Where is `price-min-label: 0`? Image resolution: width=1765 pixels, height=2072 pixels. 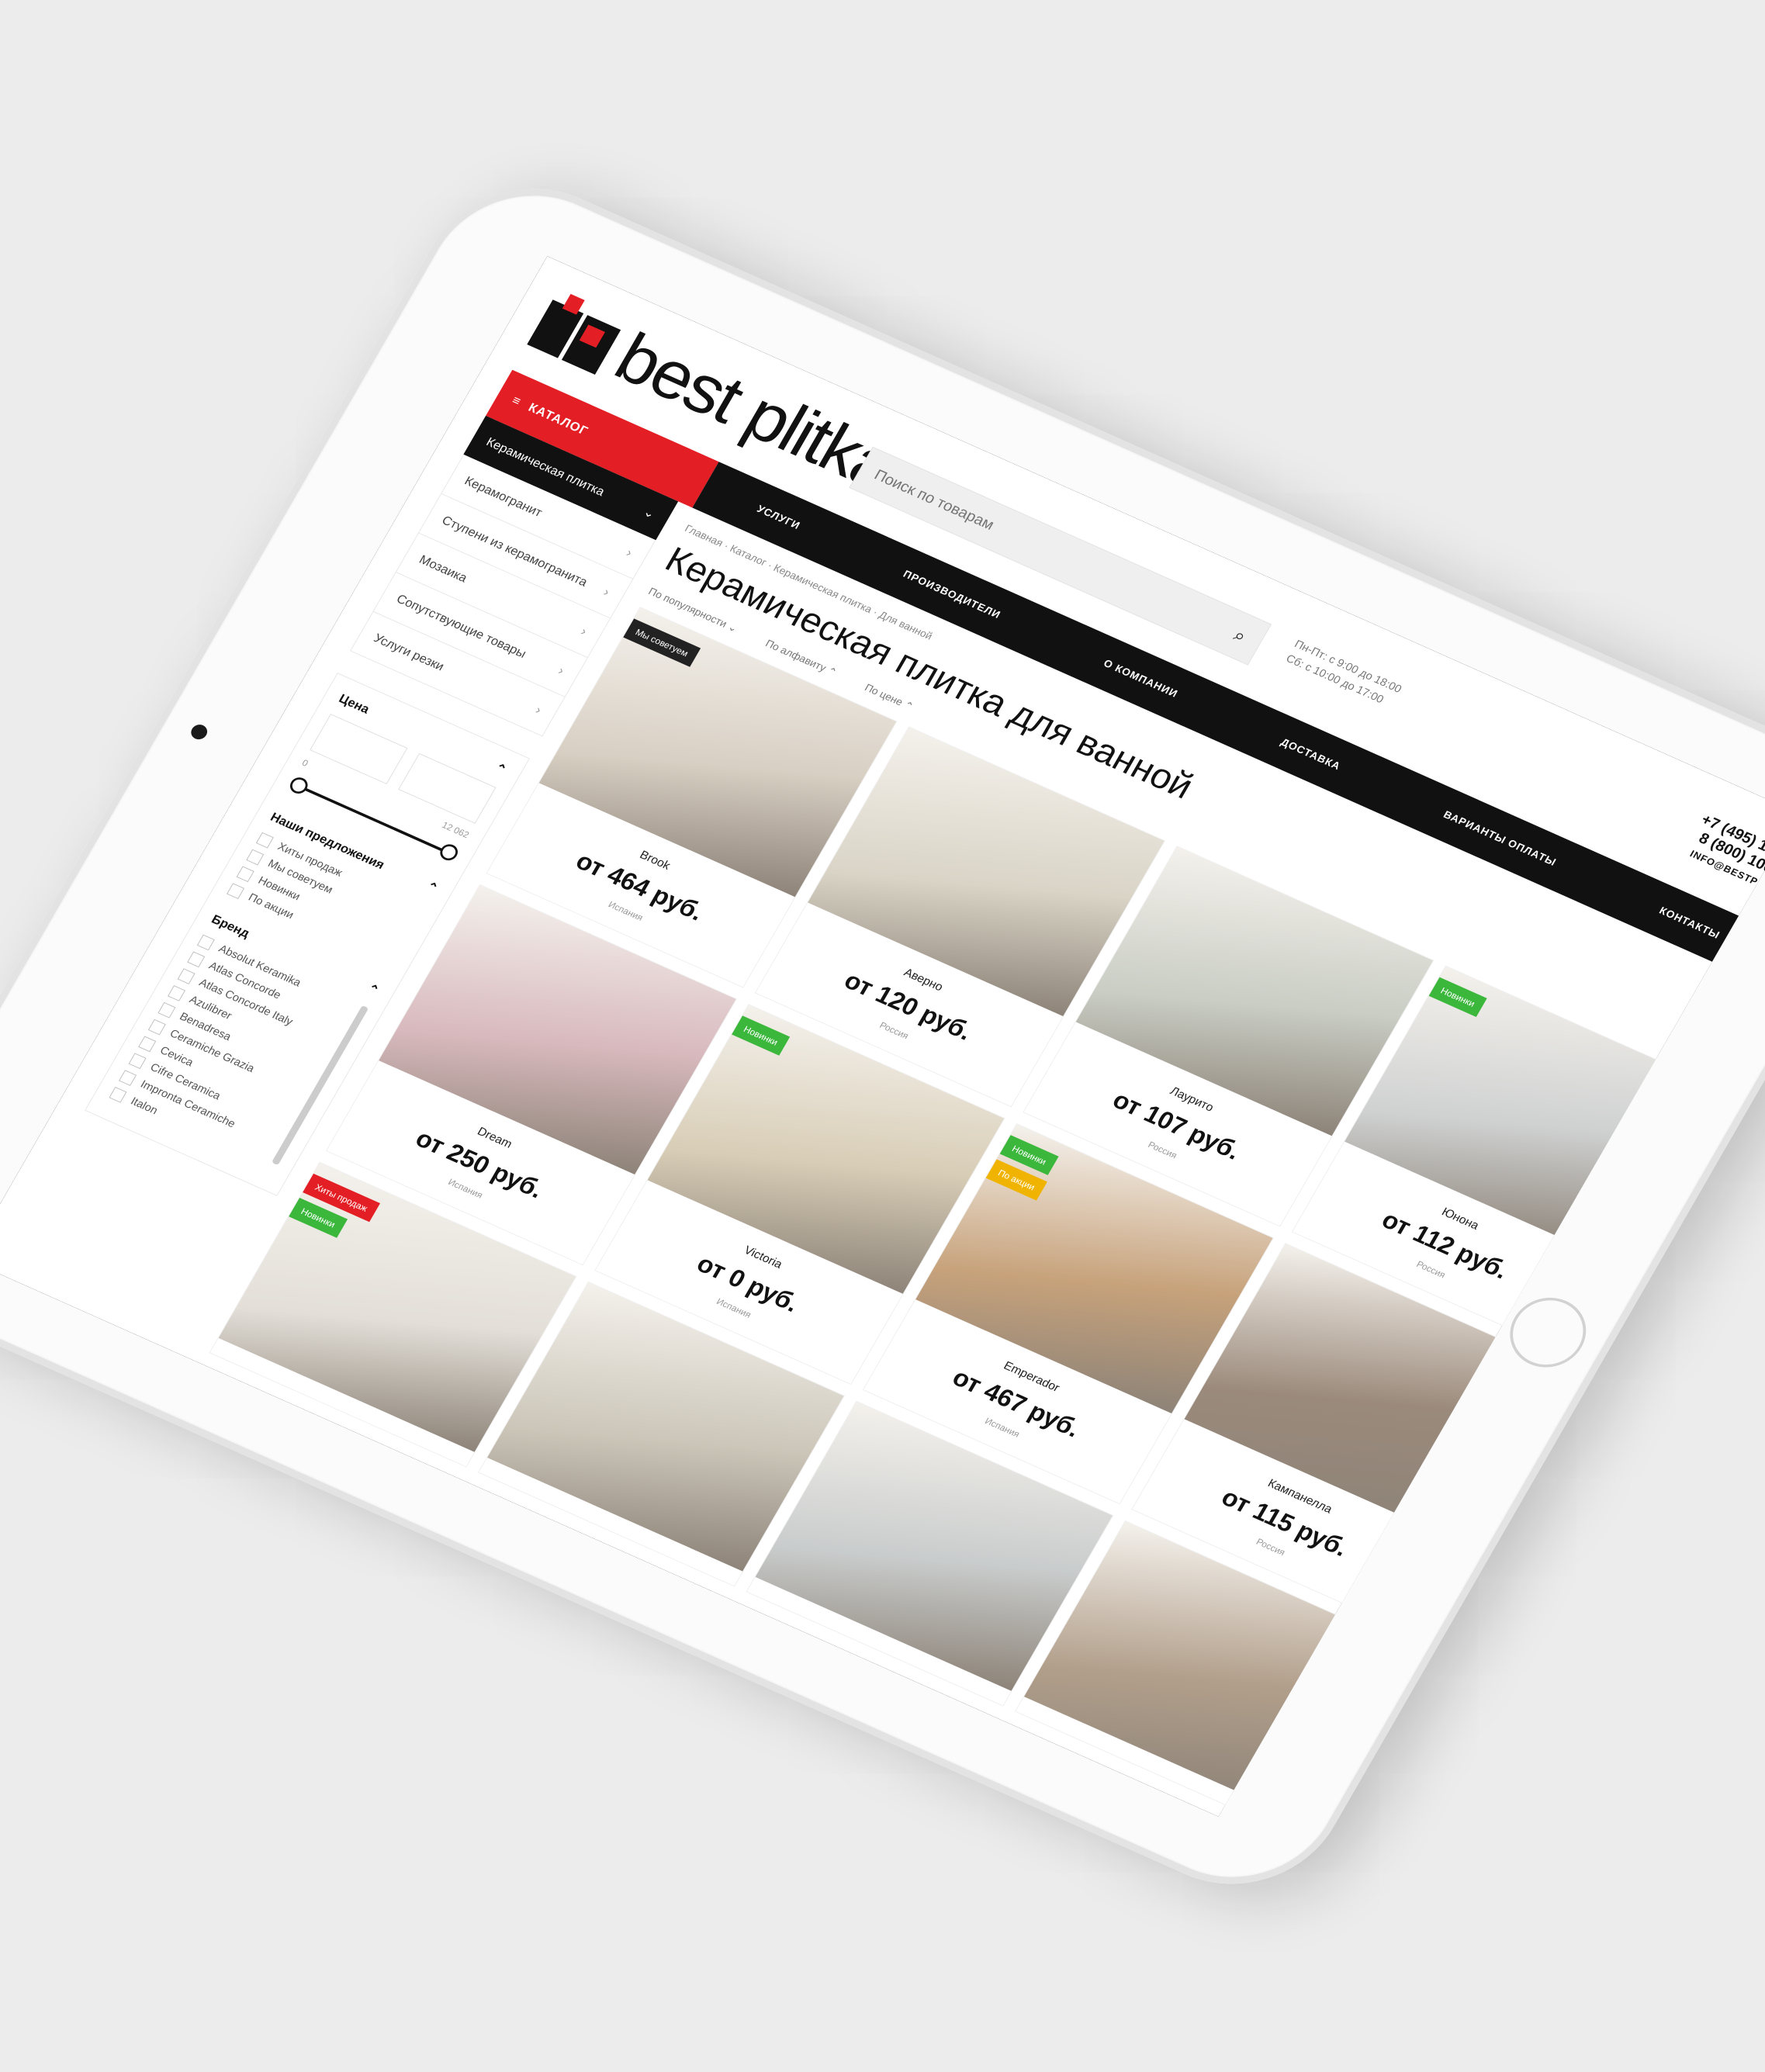
price-min-label: 0 is located at coordinates (304, 762).